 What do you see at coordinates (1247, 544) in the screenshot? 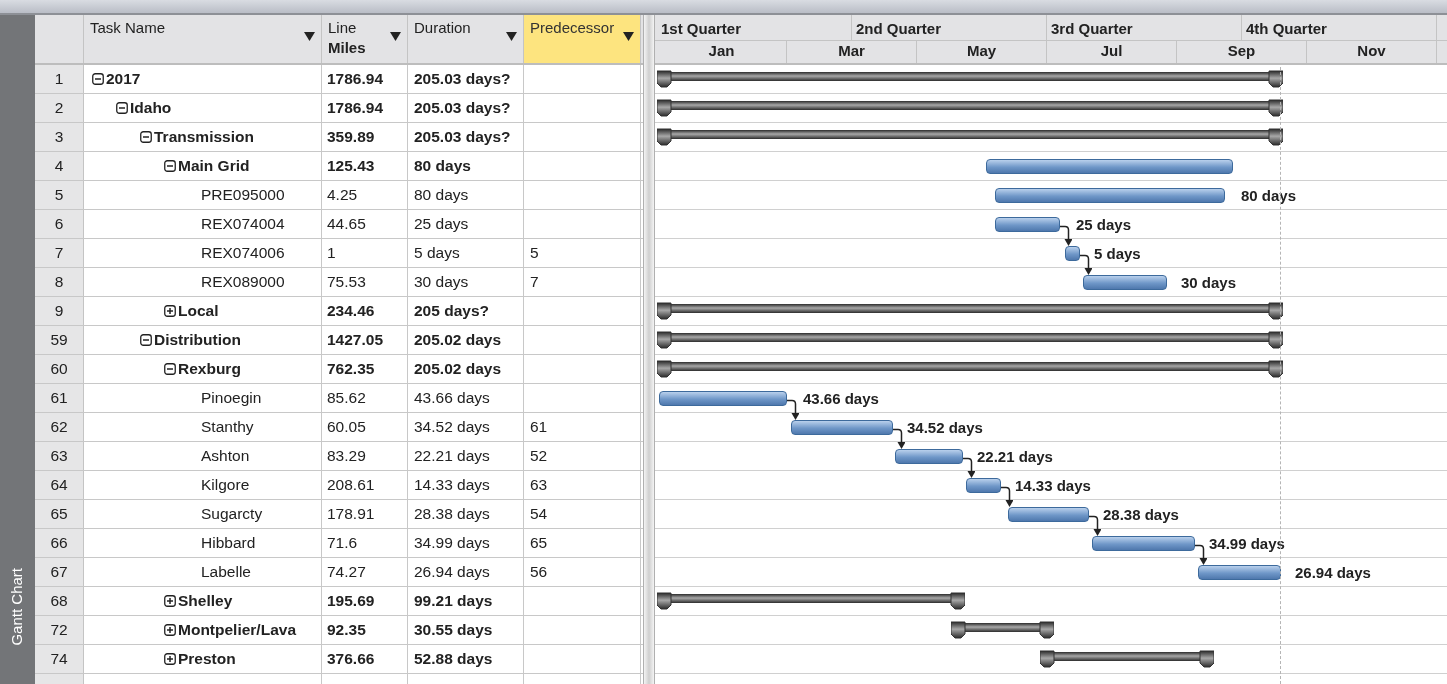
I see `bar-label: 34.99 days` at bounding box center [1247, 544].